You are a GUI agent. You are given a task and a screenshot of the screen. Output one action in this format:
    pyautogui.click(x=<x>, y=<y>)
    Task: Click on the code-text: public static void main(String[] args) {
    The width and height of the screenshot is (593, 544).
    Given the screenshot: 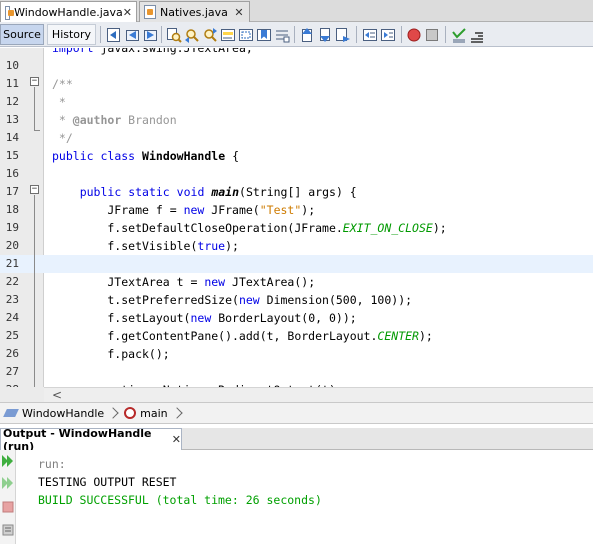 What is the action you would take?
    pyautogui.click(x=218, y=192)
    